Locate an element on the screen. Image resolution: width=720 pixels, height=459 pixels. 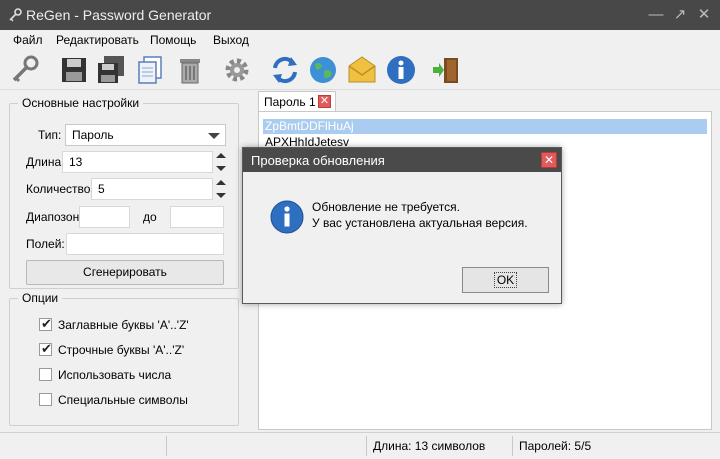
range-label: Диапозон: is located at coordinates (54, 217).